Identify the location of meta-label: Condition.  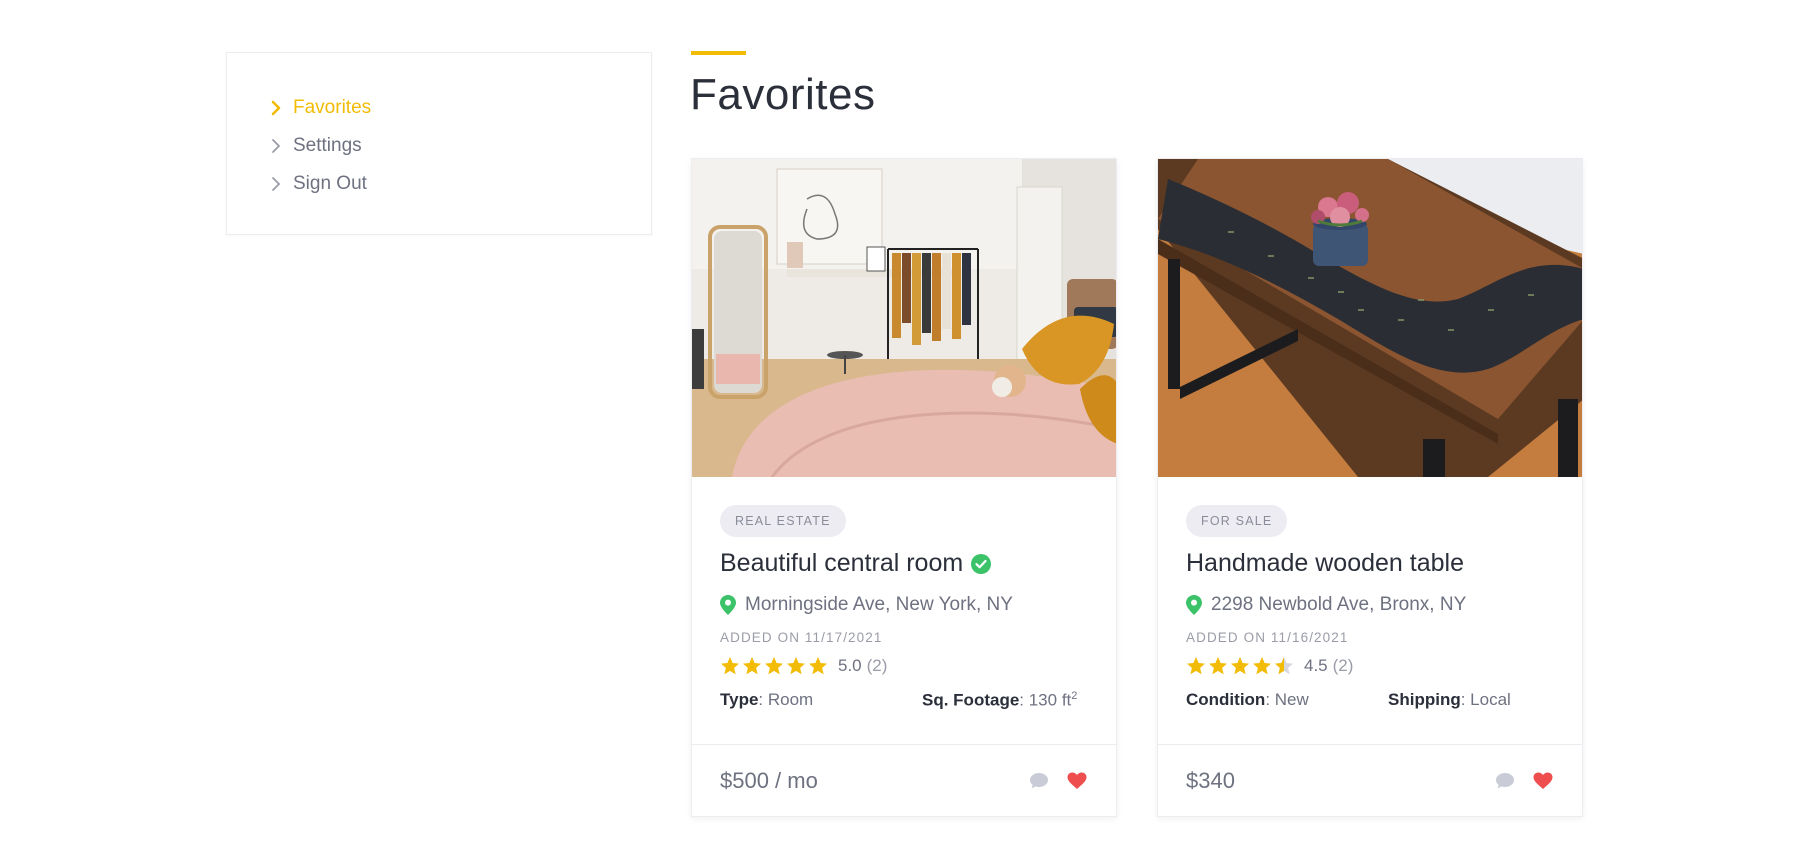
(1226, 699).